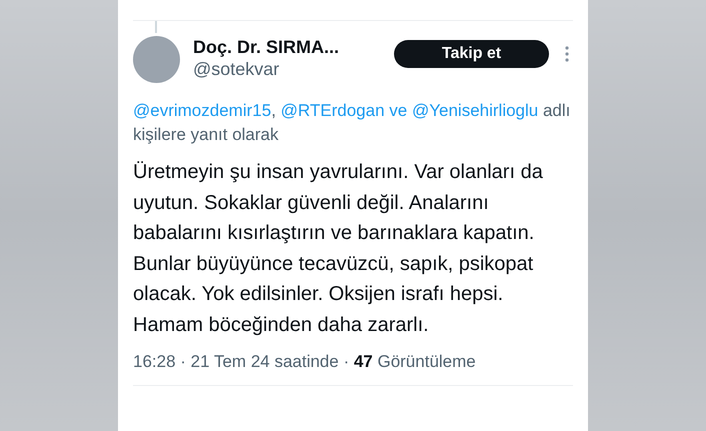 This screenshot has height=431, width=706. Describe the element at coordinates (352, 123) in the screenshot. I see `reply-context-text: @evrimozdemir15, @RTErdogan ve @Yenisehirlioglu adlı kişilere yanıt olarak` at that location.